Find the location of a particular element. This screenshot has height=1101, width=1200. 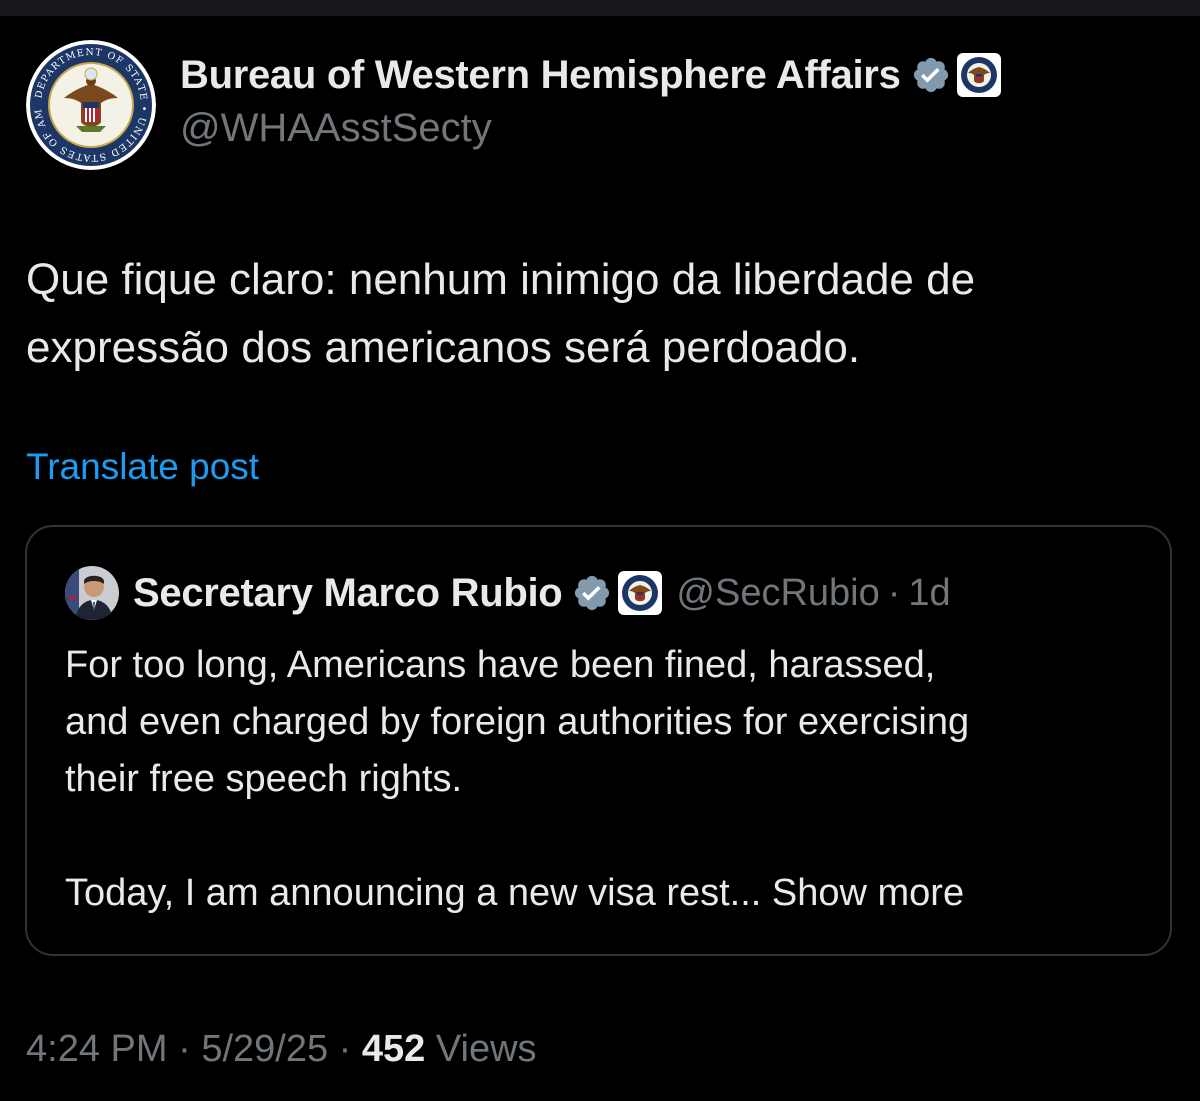

quoted-author-handle: @SecRubio is located at coordinates (777, 593).